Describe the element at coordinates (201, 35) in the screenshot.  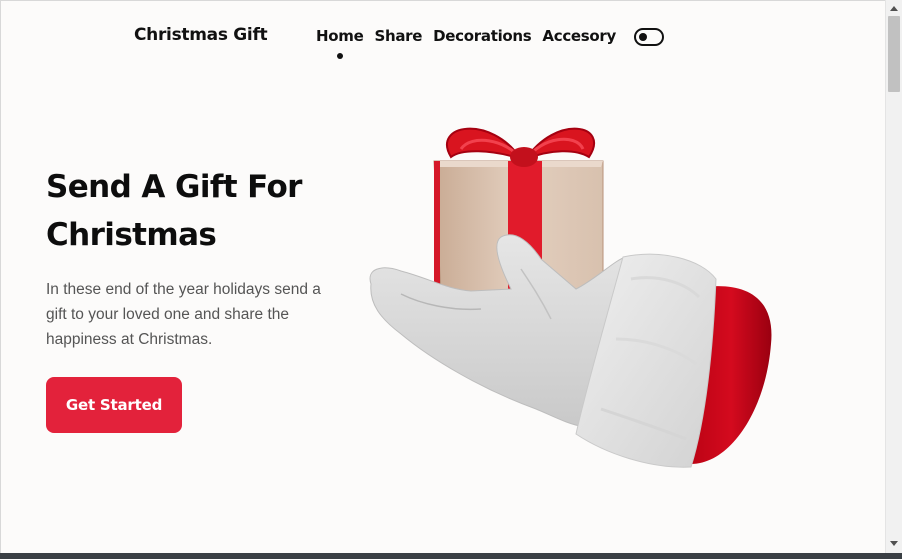
I see `brand-logo: Christmas Gift` at that location.